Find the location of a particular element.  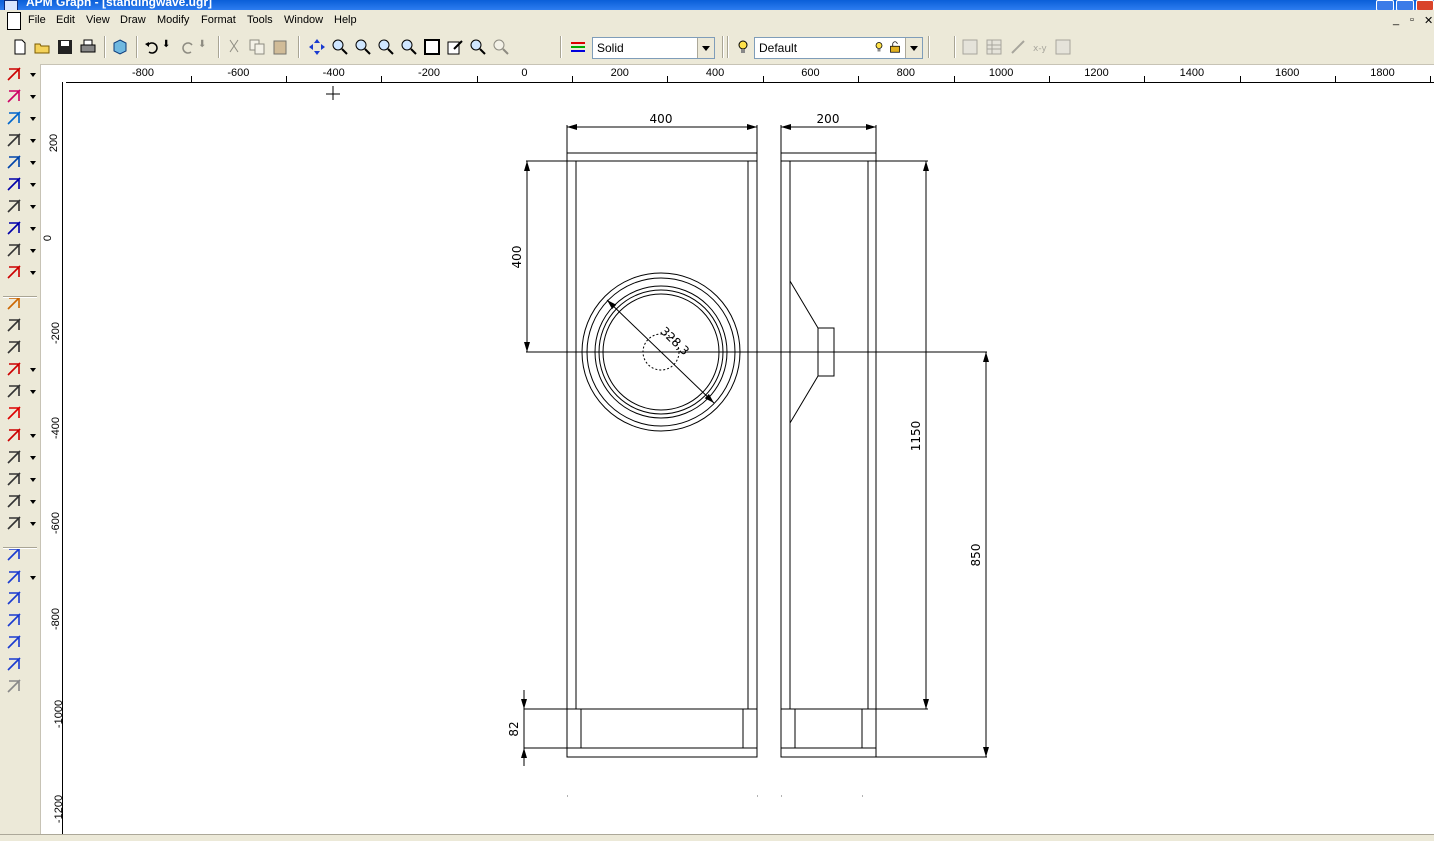

menu-format: Format is located at coordinates (218, 20).